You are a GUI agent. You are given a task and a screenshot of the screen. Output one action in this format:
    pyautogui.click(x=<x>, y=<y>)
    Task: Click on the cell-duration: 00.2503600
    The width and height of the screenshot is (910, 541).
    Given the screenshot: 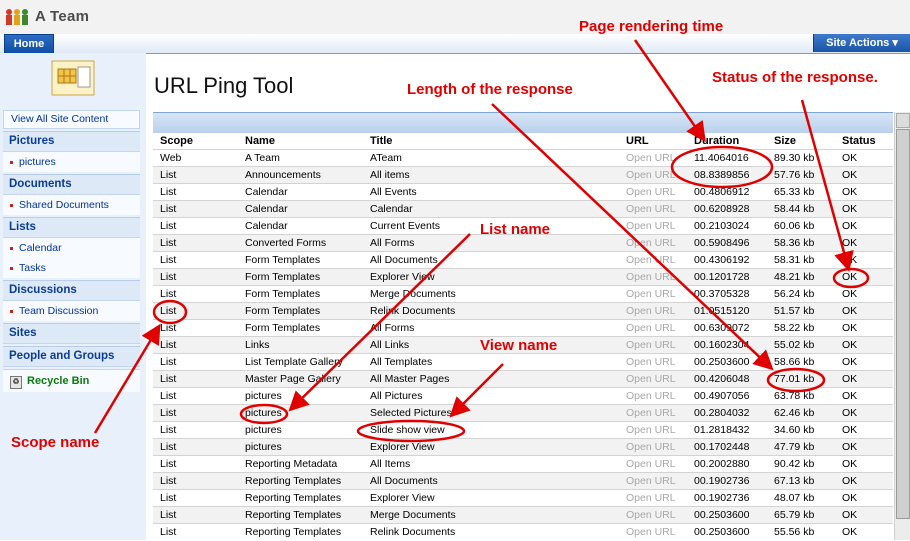 What is the action you would take?
    pyautogui.click(x=727, y=515)
    